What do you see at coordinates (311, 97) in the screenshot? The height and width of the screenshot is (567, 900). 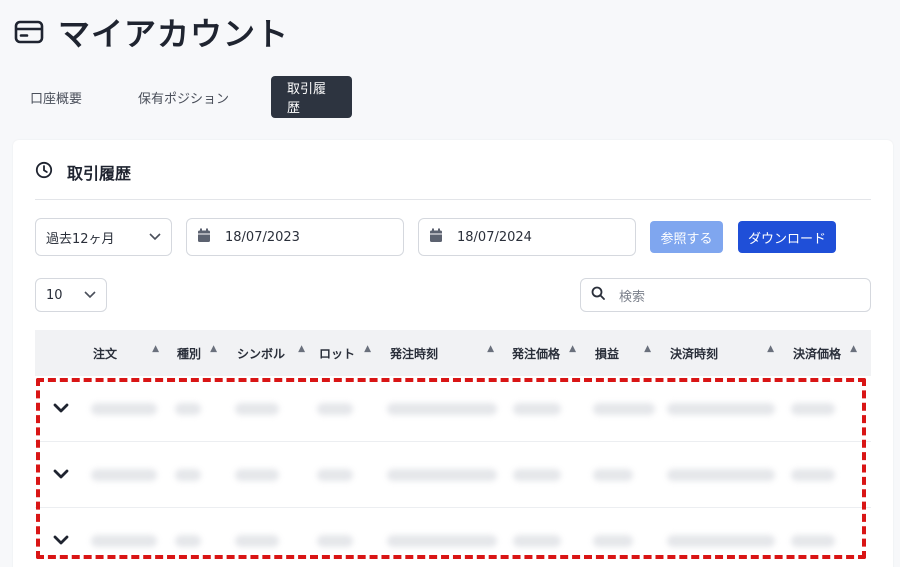 I see `tab-trade-history: 取引履歴` at bounding box center [311, 97].